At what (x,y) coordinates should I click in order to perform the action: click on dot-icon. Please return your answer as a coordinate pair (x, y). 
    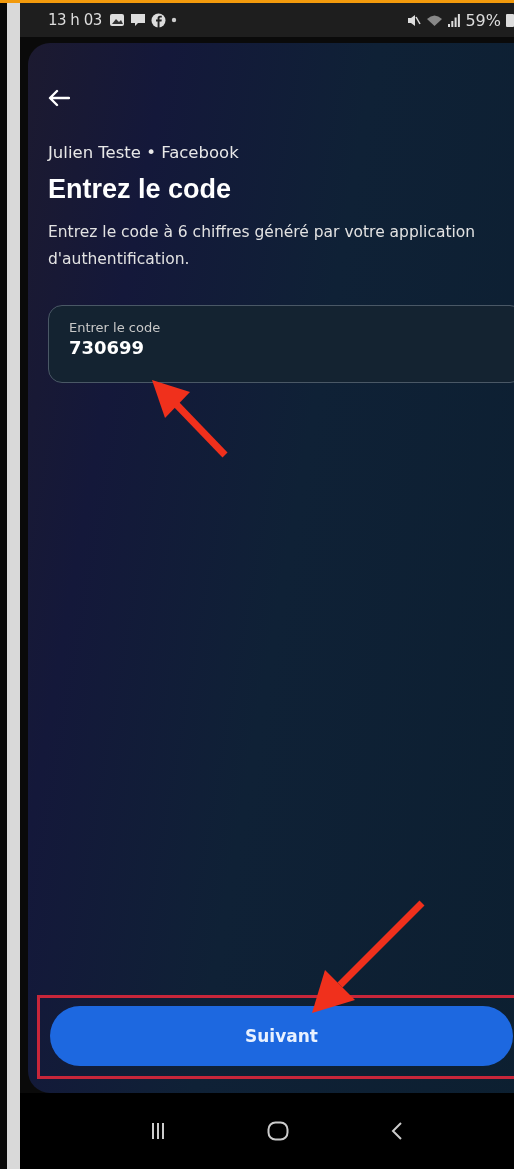
    Looking at the image, I should click on (173, 20).